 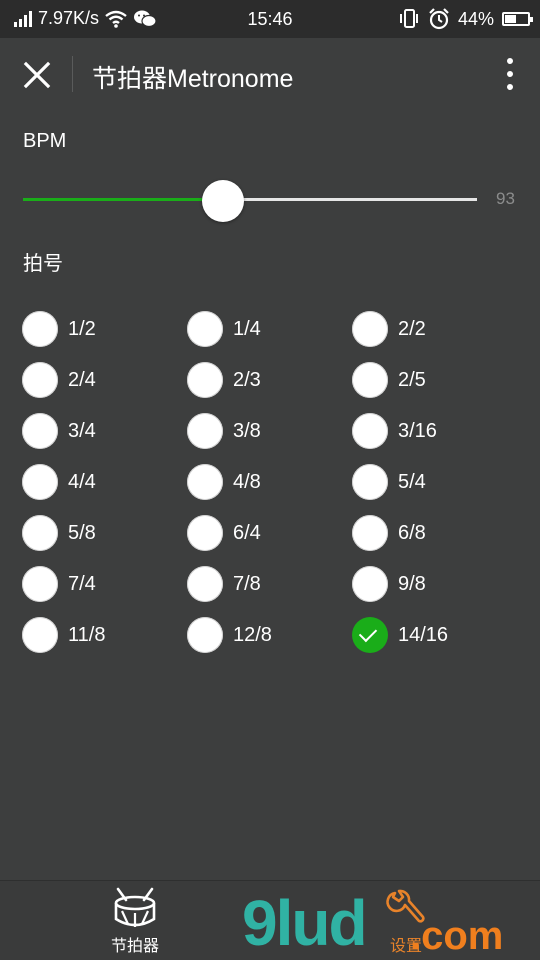 I want to click on more-vert-icon, so click(x=510, y=74).